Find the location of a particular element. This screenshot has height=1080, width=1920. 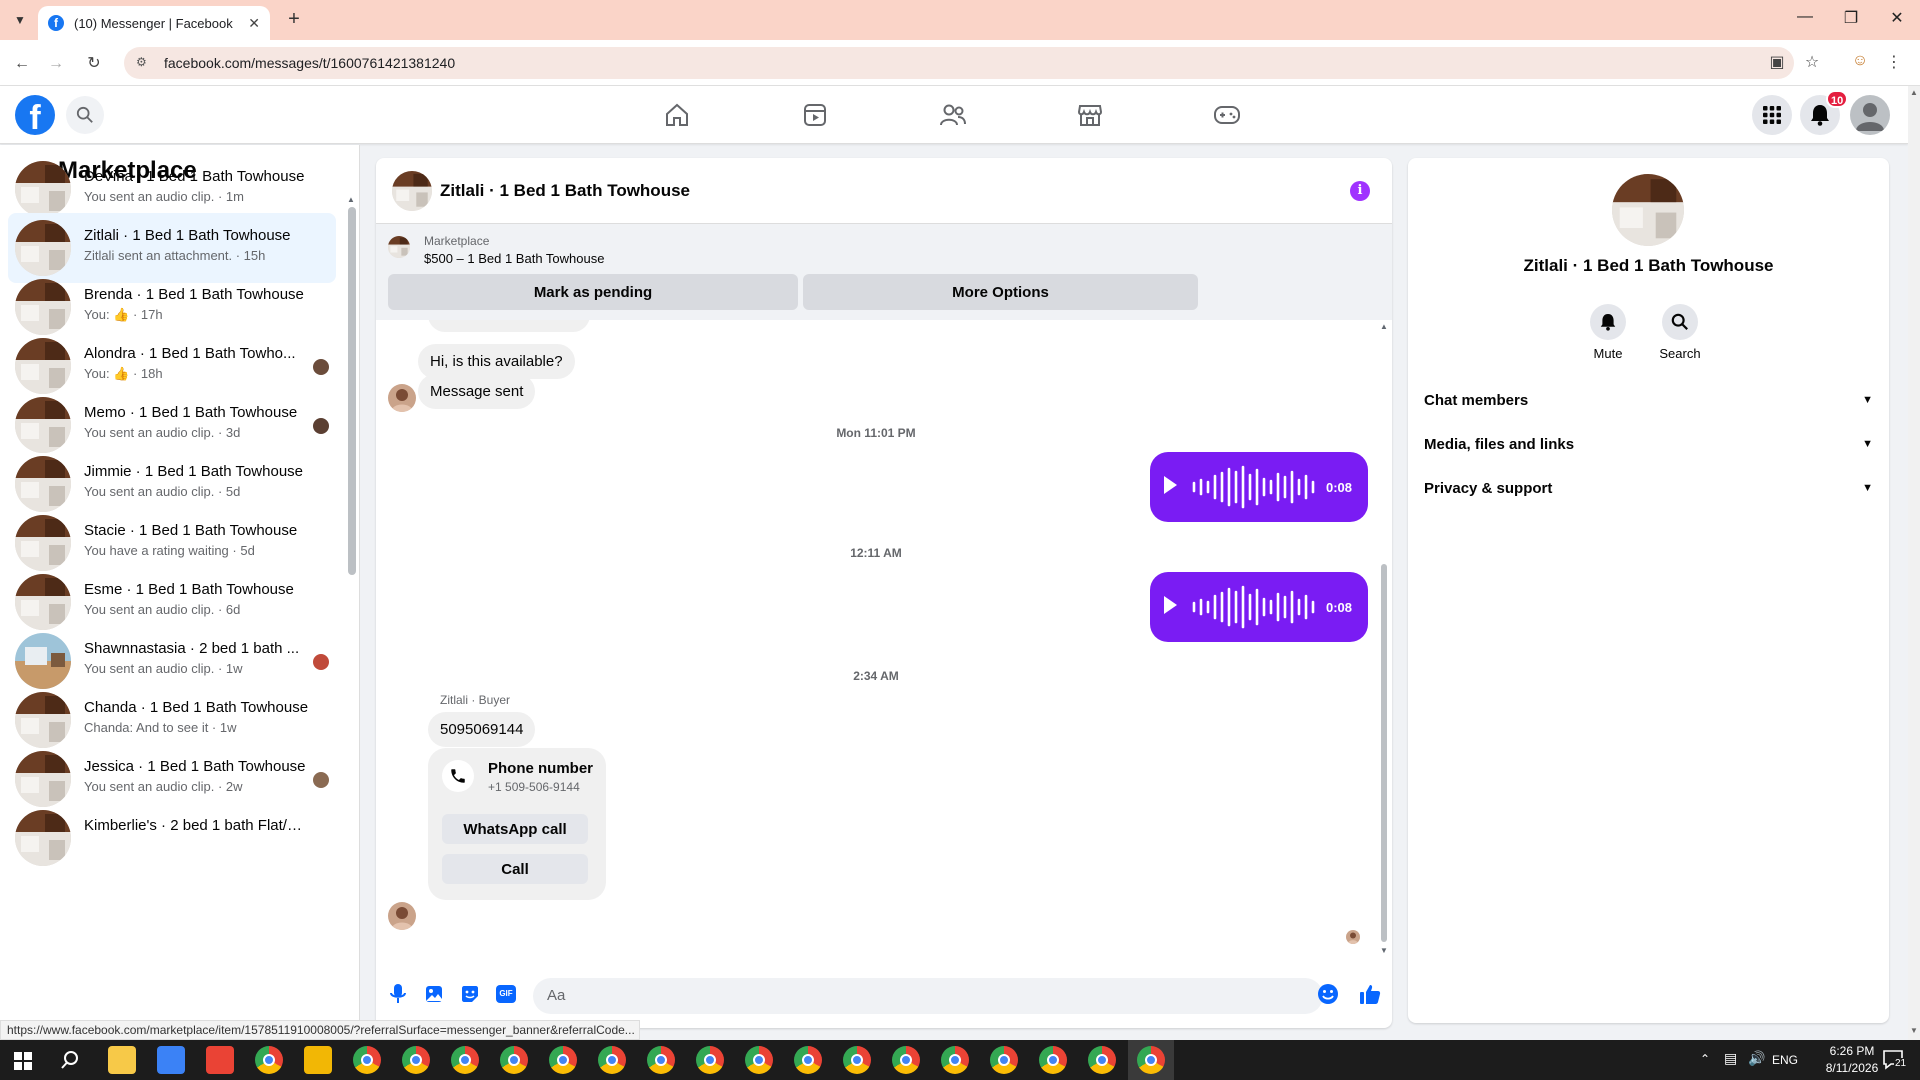

windows-start-icon is located at coordinates (23, 1063).